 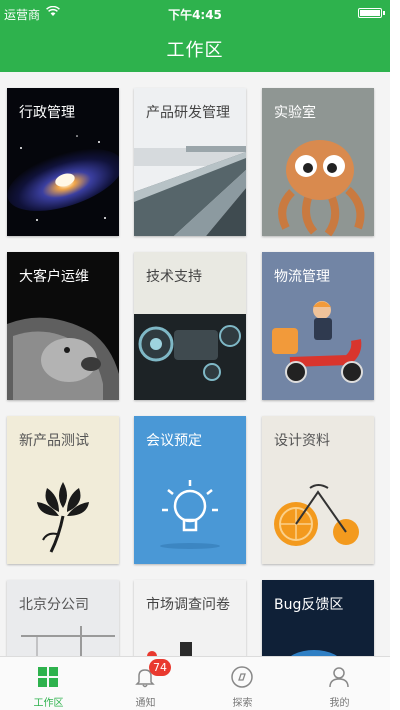 I want to click on crane-image, so click(x=63, y=618).